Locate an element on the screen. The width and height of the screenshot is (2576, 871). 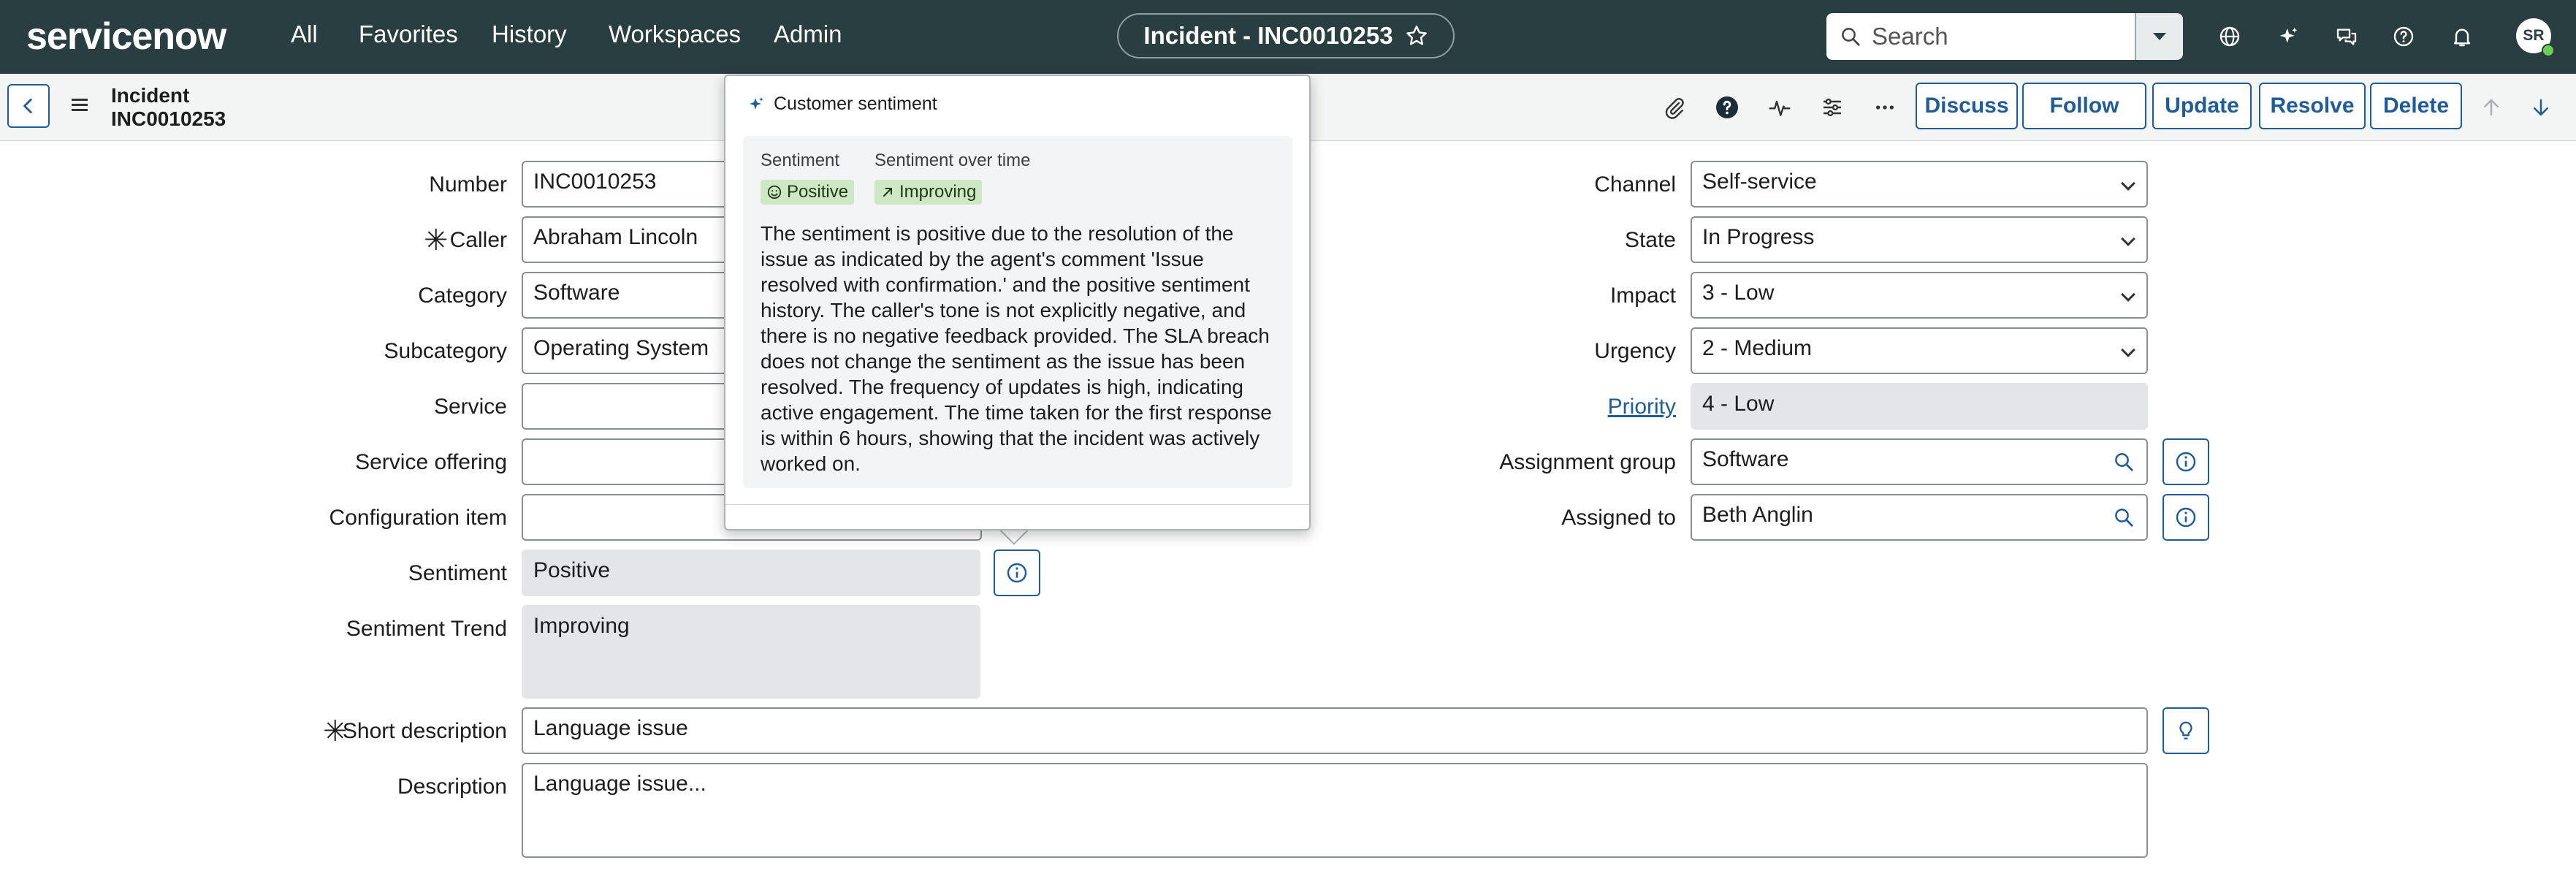
record-type: Incident is located at coordinates (151, 95).